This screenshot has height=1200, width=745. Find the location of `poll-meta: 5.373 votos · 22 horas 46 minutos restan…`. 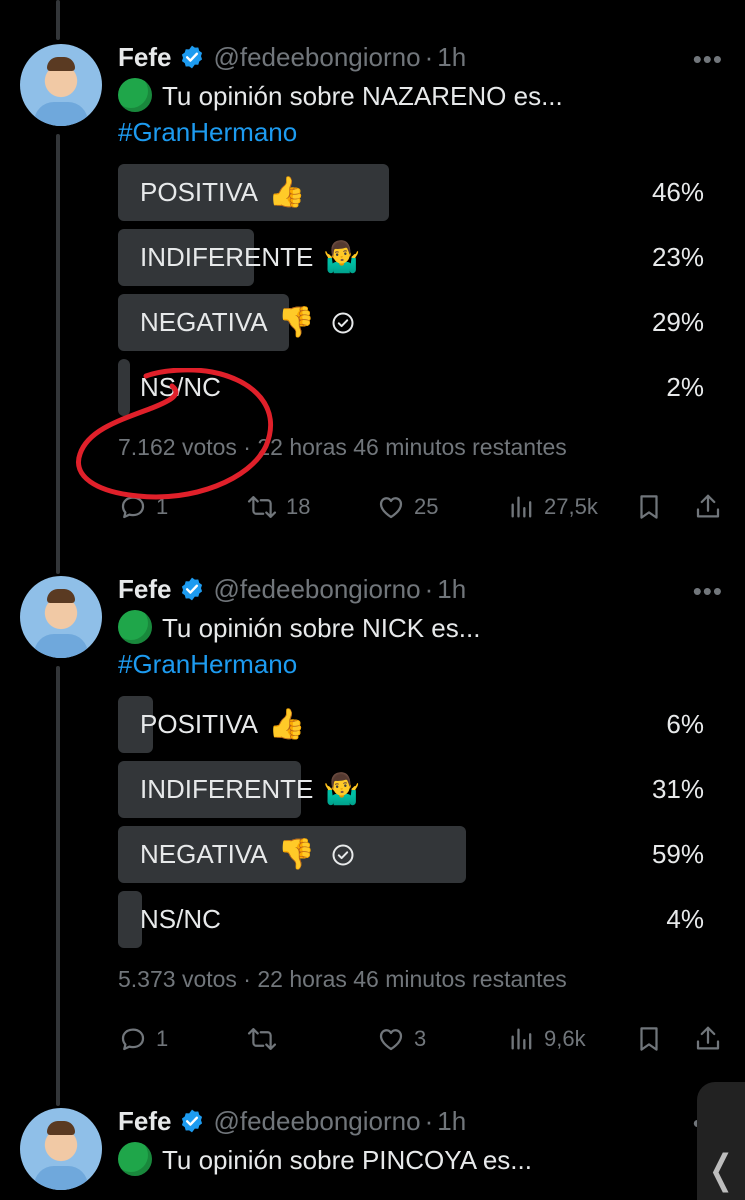

poll-meta: 5.373 votos · 22 horas 46 minutos restan… is located at coordinates (342, 979).